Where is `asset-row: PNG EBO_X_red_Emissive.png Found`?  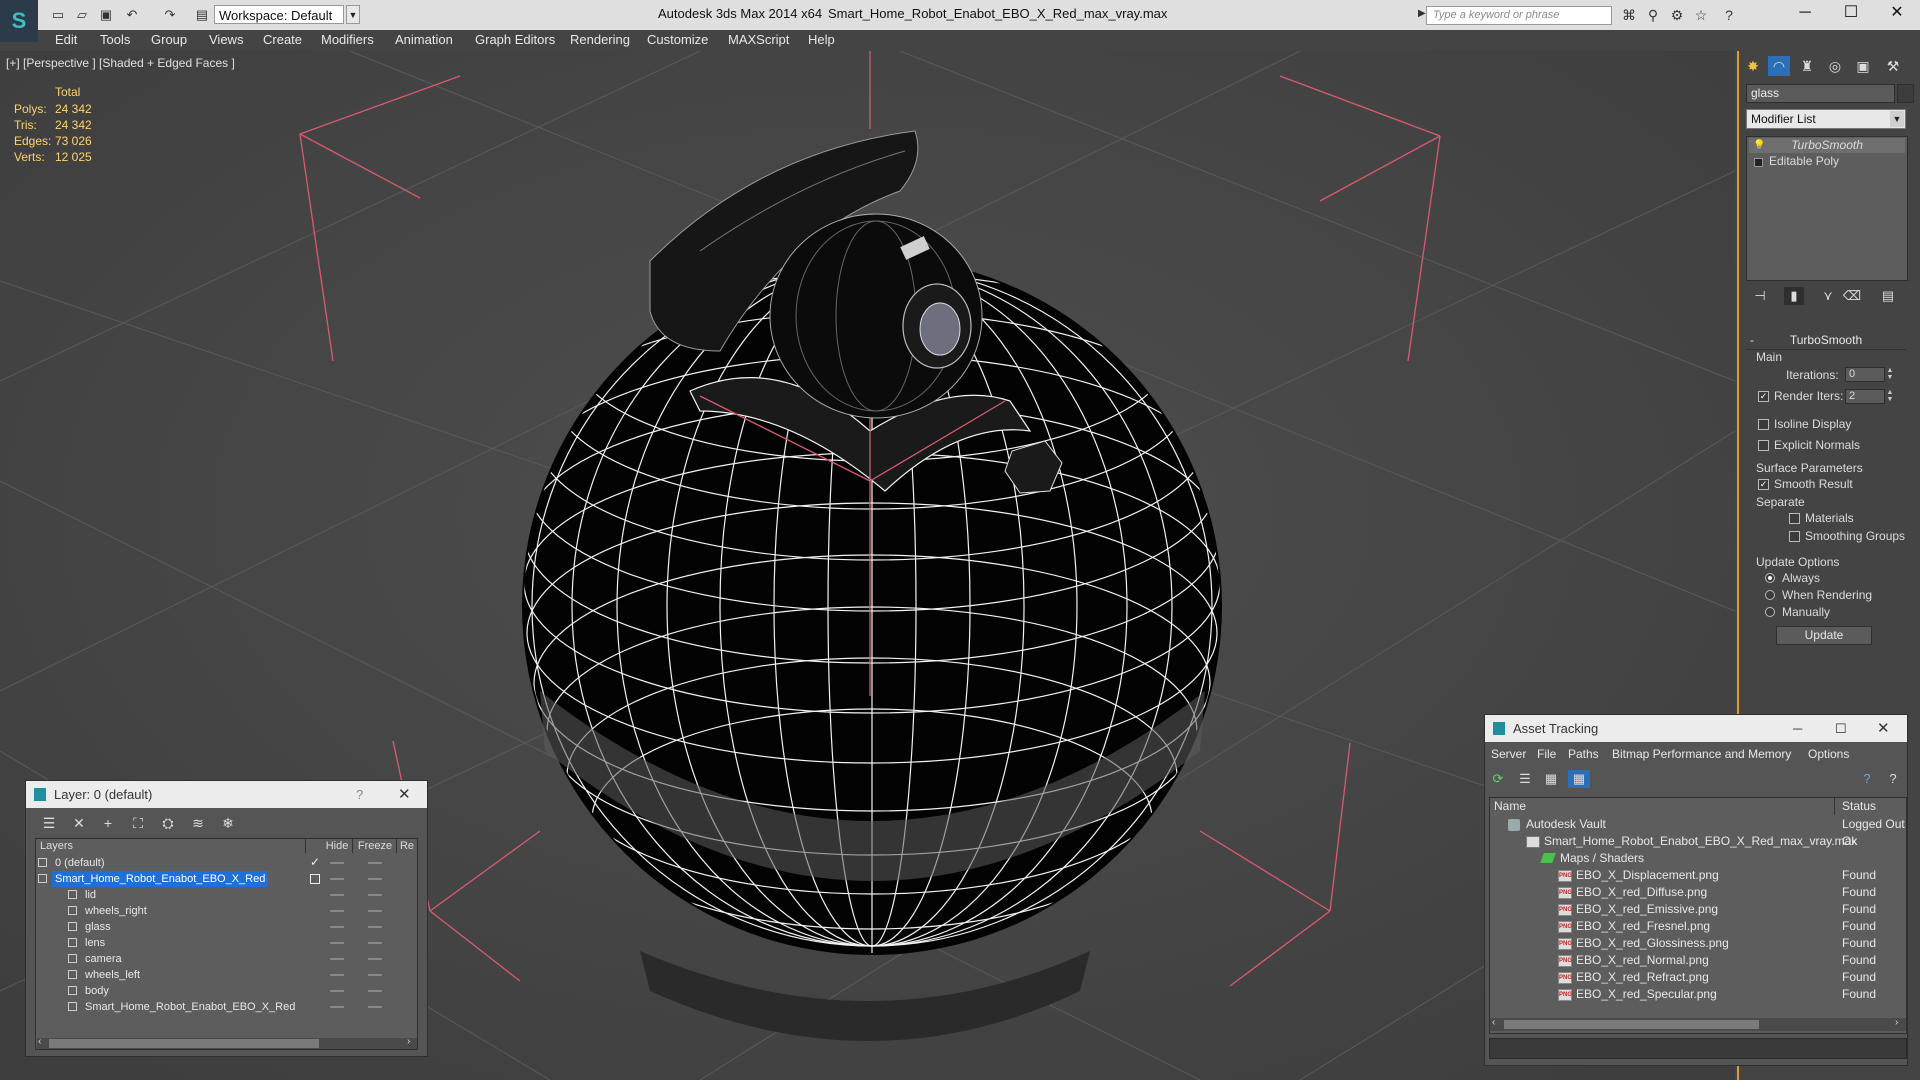 asset-row: PNG EBO_X_red_Emissive.png Found is located at coordinates (1697, 909).